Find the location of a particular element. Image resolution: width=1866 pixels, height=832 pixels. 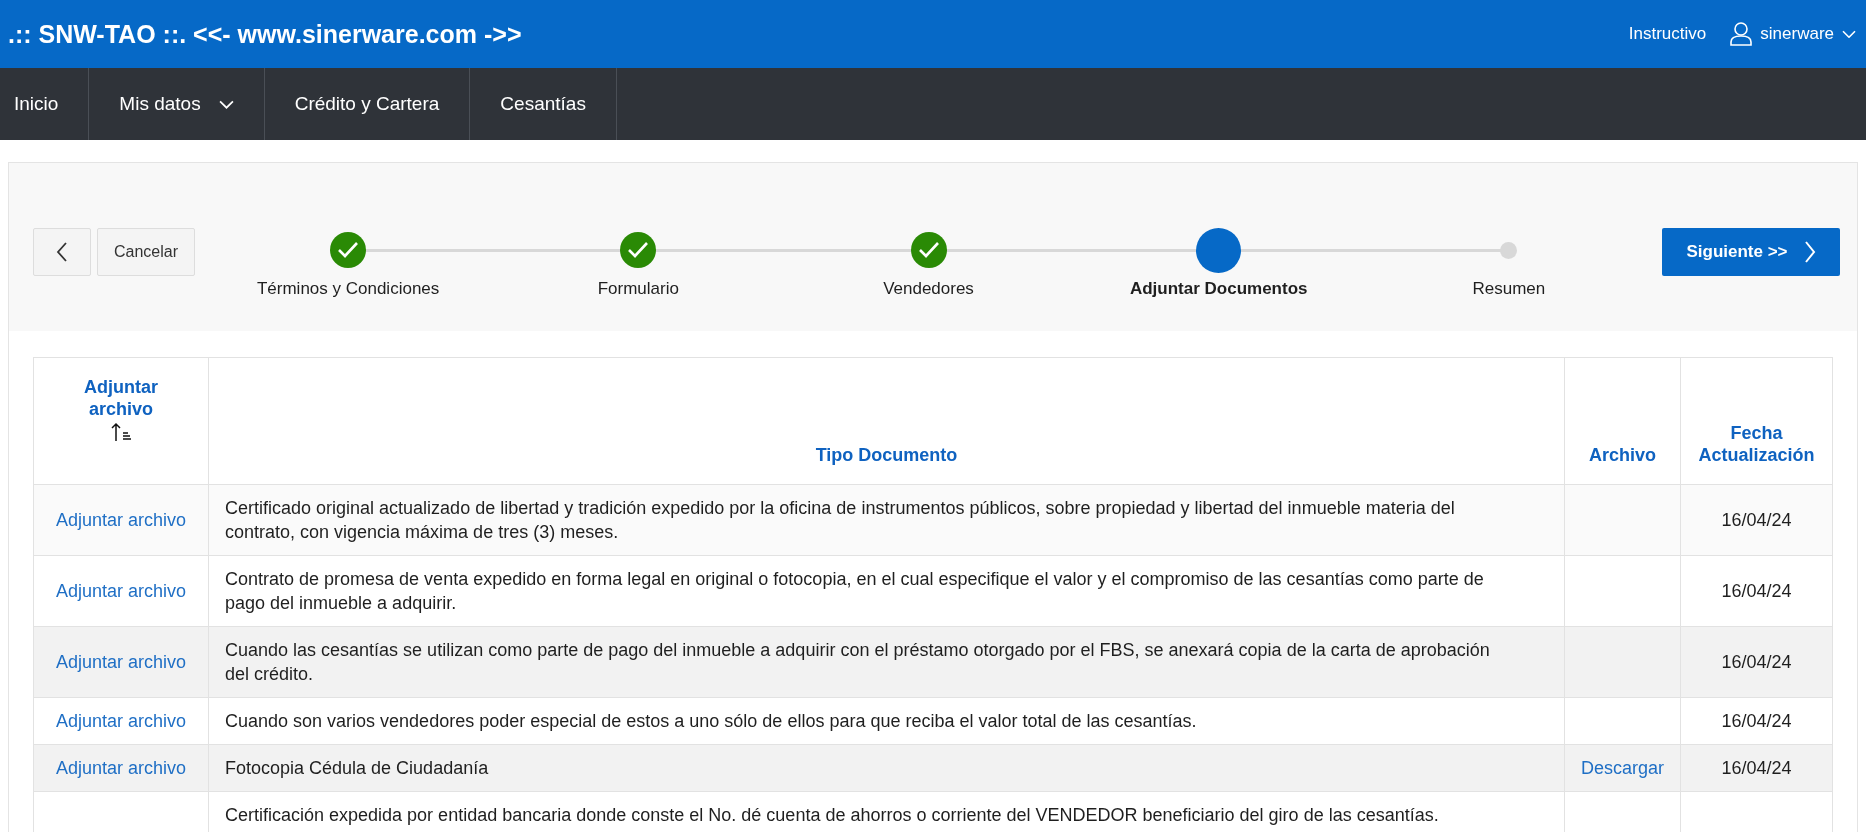

nav-menu-item: Inicio is located at coordinates (45, 104).